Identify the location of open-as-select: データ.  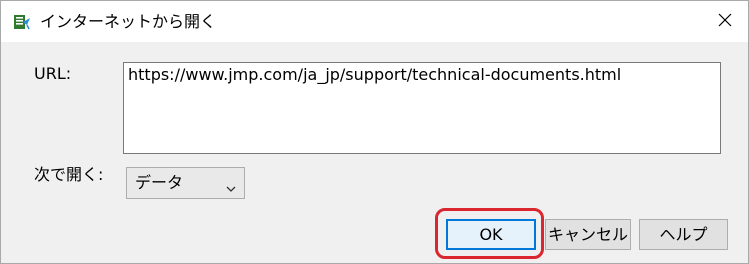
(185, 183).